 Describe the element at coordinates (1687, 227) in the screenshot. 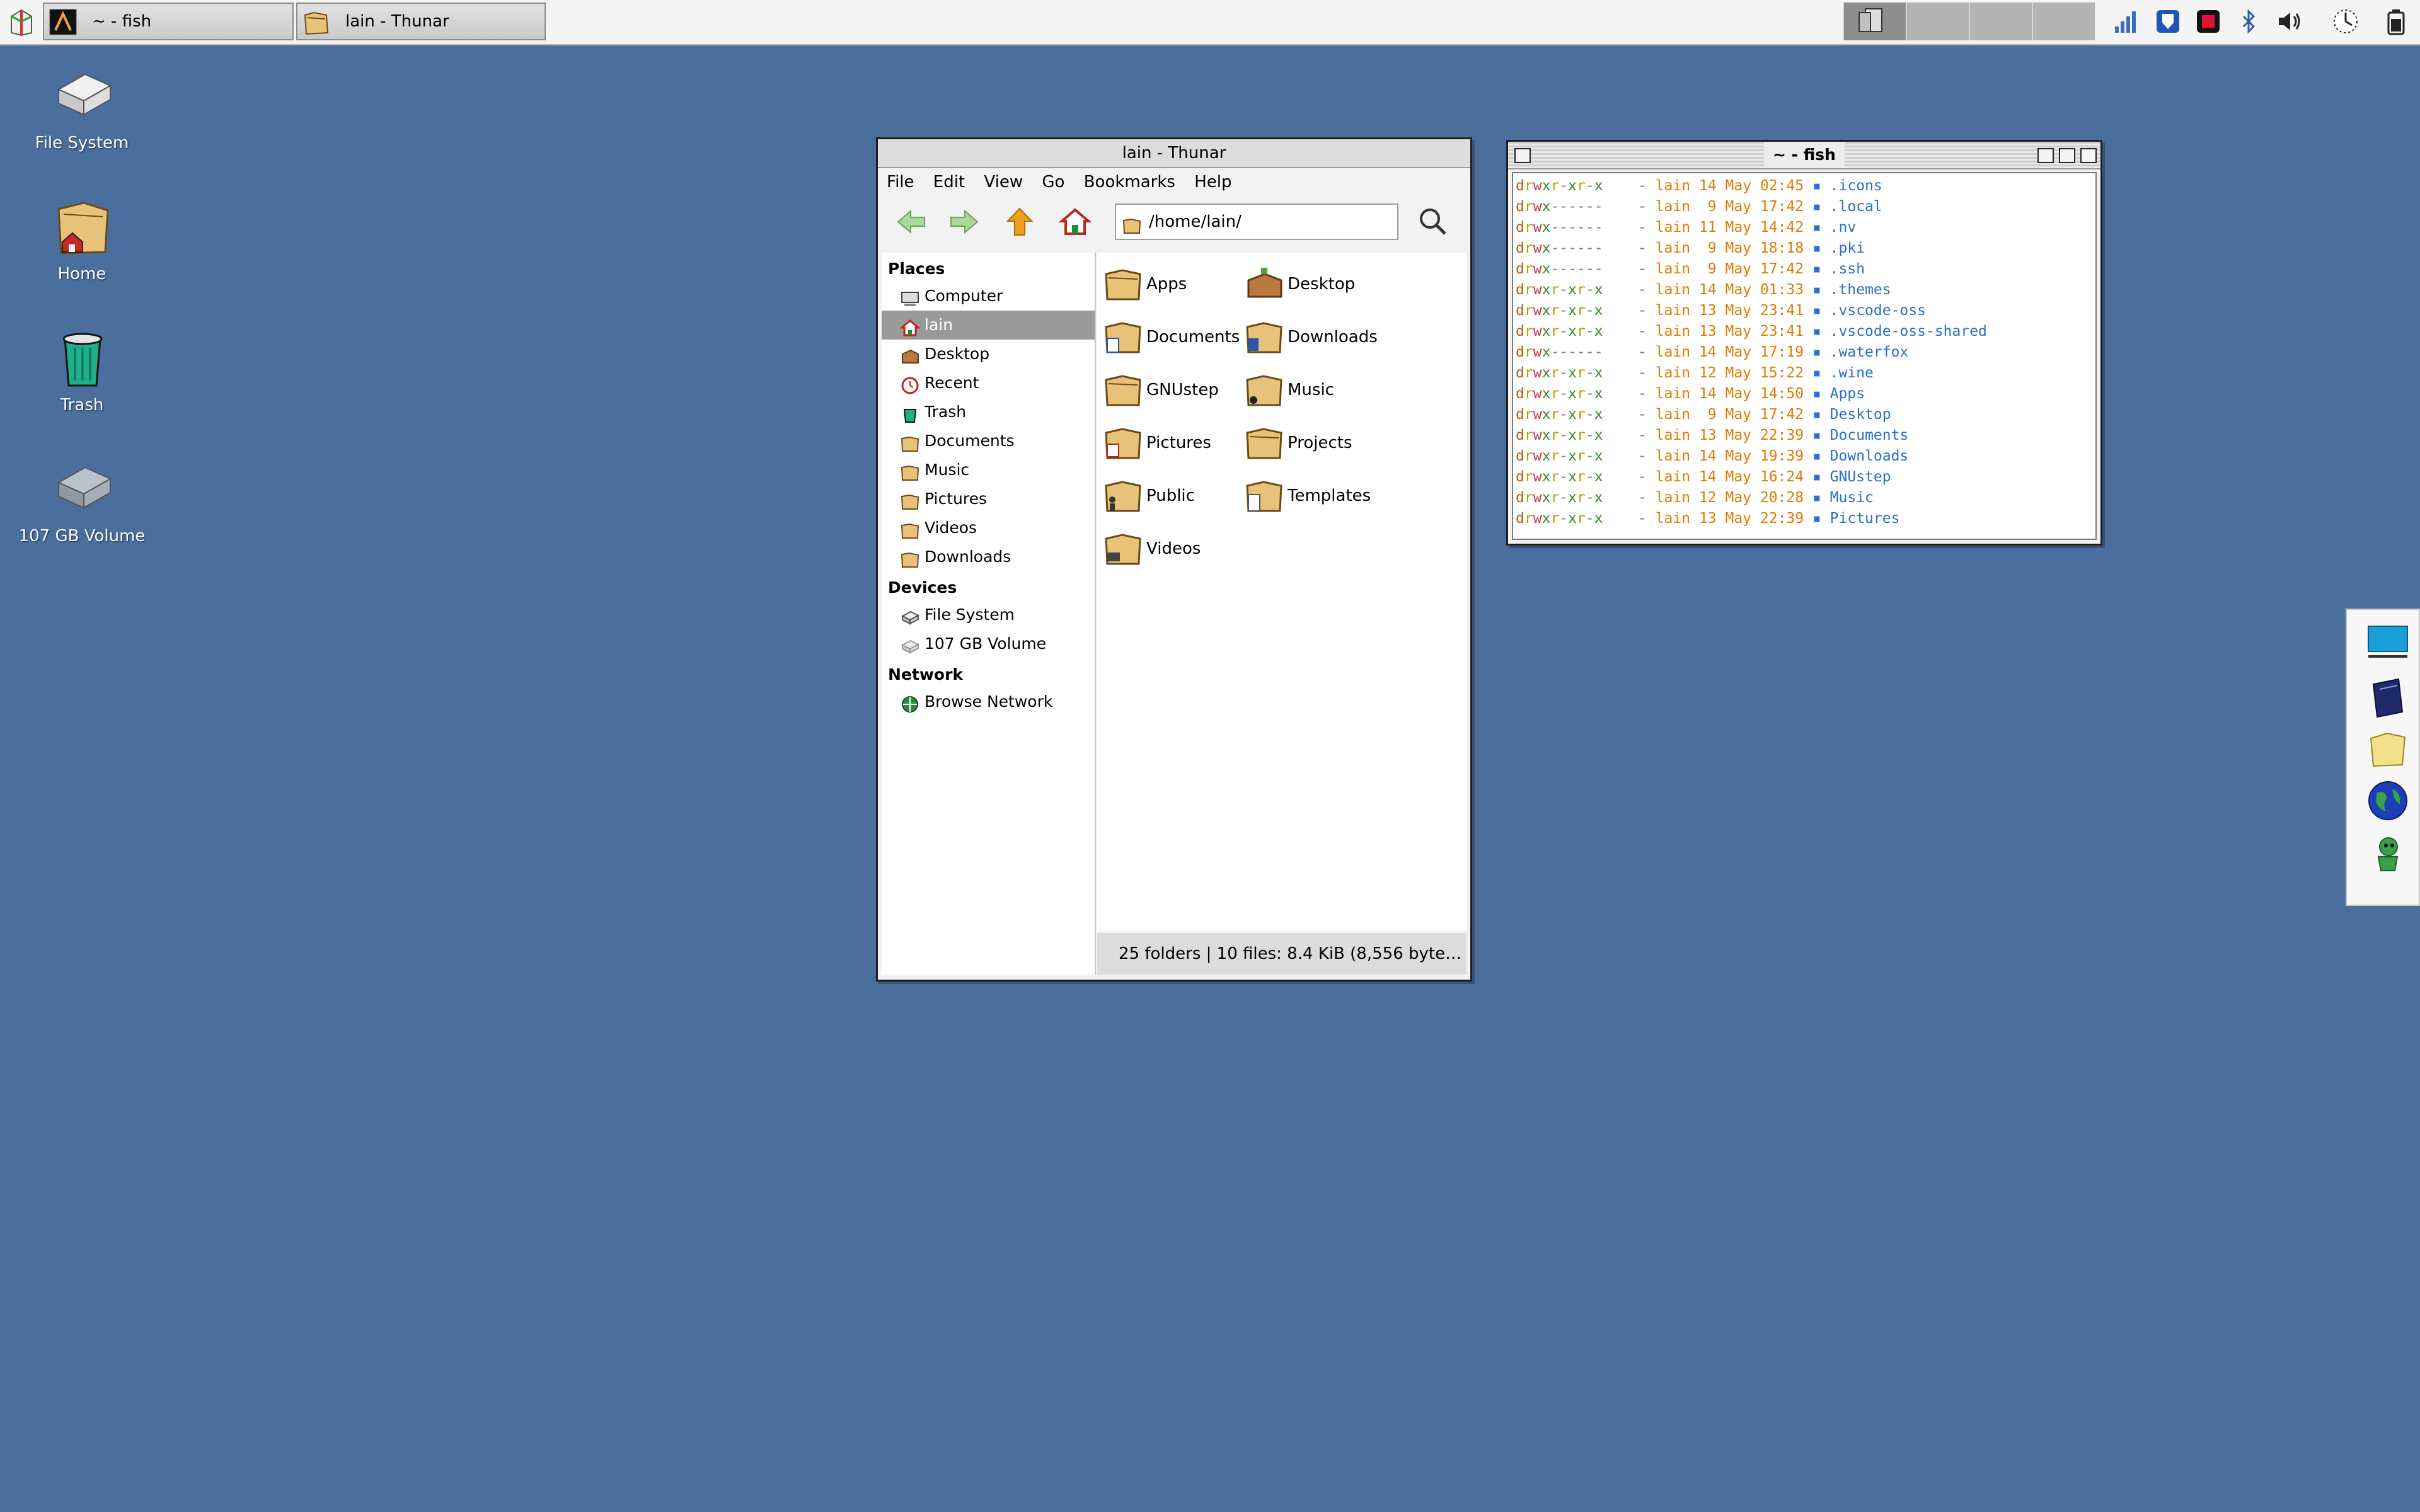

I see `terminal-line: drwx------ - lain 11 May 14:42 ▪ .nv` at that location.